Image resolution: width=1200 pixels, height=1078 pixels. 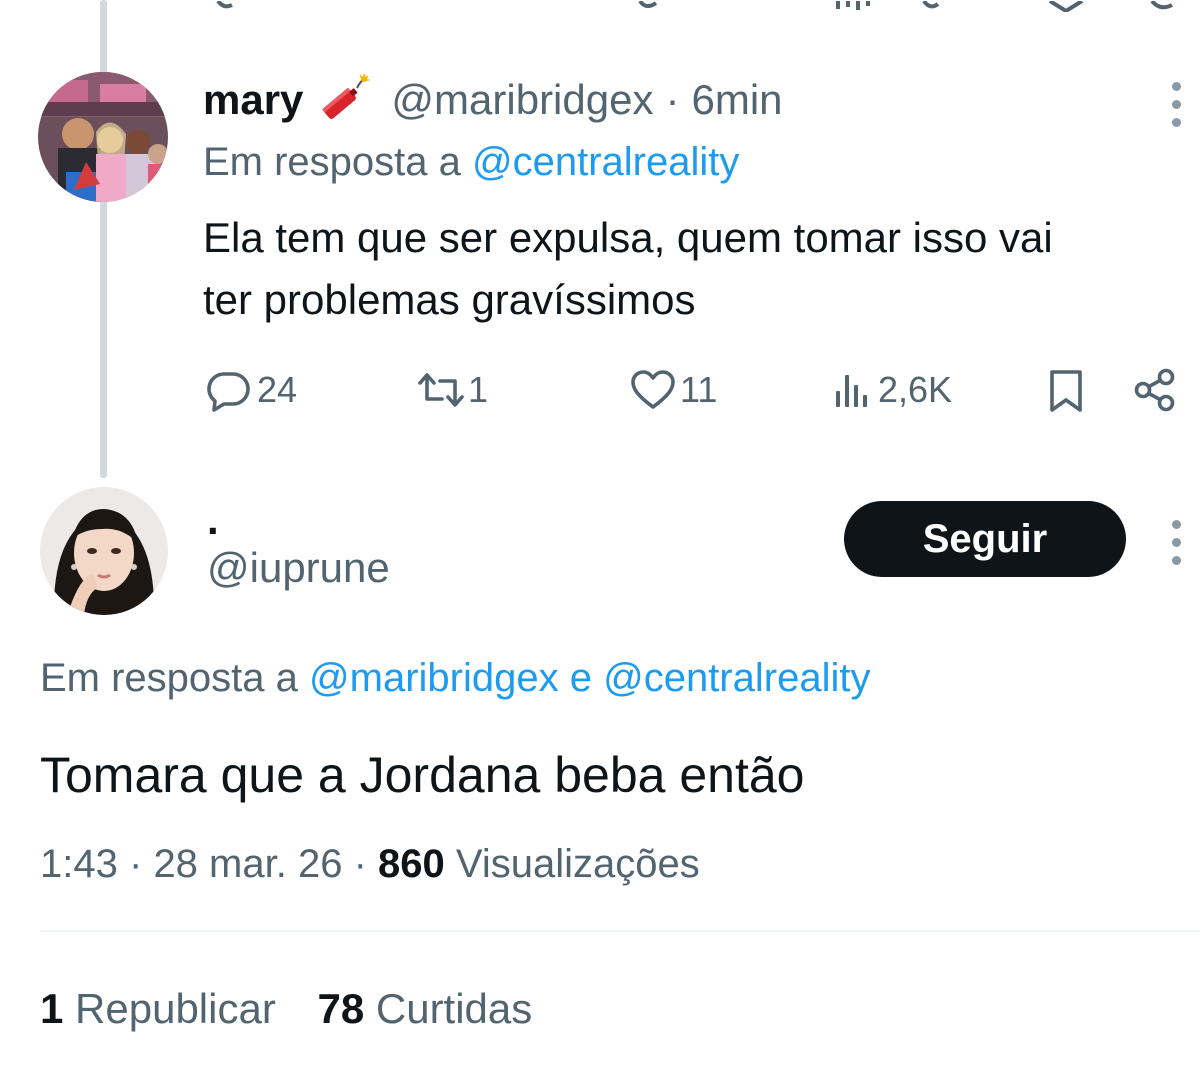 What do you see at coordinates (699, 389) in the screenshot?
I see `like-count: 11` at bounding box center [699, 389].